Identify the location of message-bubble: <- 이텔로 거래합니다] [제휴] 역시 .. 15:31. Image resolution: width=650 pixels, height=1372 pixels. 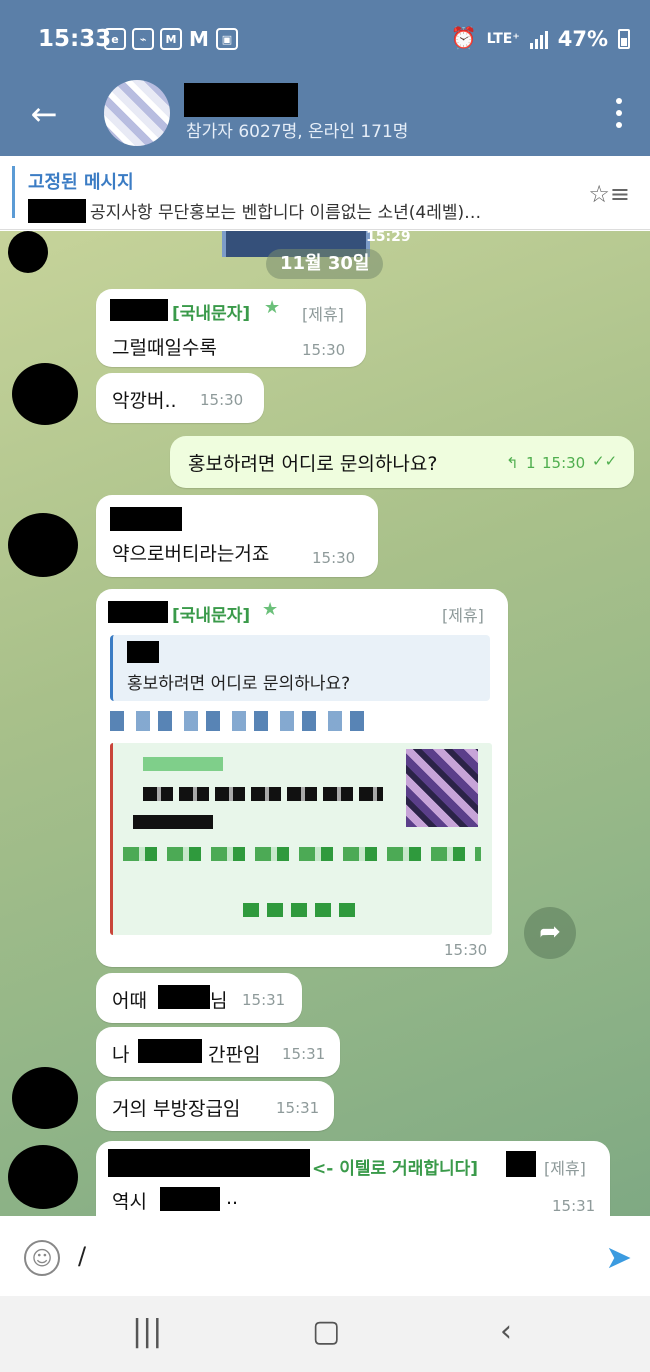
(353, 1178).